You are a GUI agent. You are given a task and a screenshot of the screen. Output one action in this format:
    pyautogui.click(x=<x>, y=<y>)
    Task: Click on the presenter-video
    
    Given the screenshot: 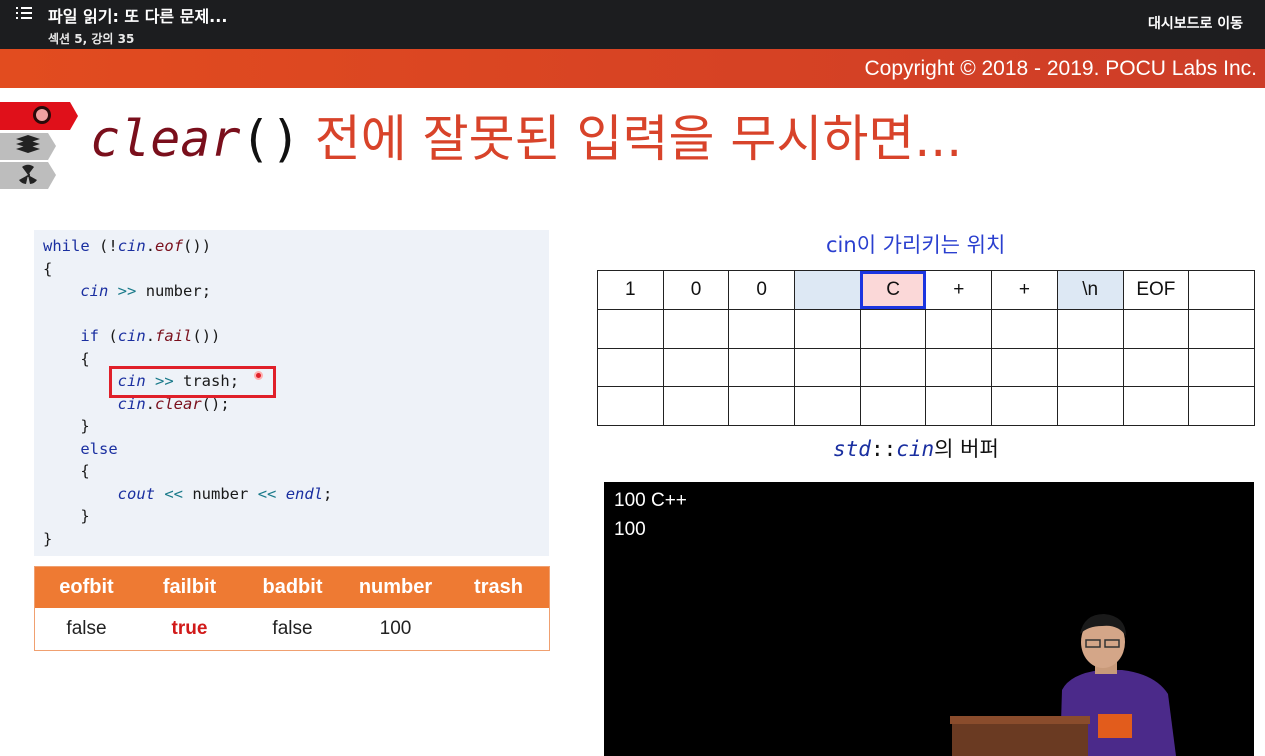 What is the action you would take?
    pyautogui.click(x=1063, y=685)
    